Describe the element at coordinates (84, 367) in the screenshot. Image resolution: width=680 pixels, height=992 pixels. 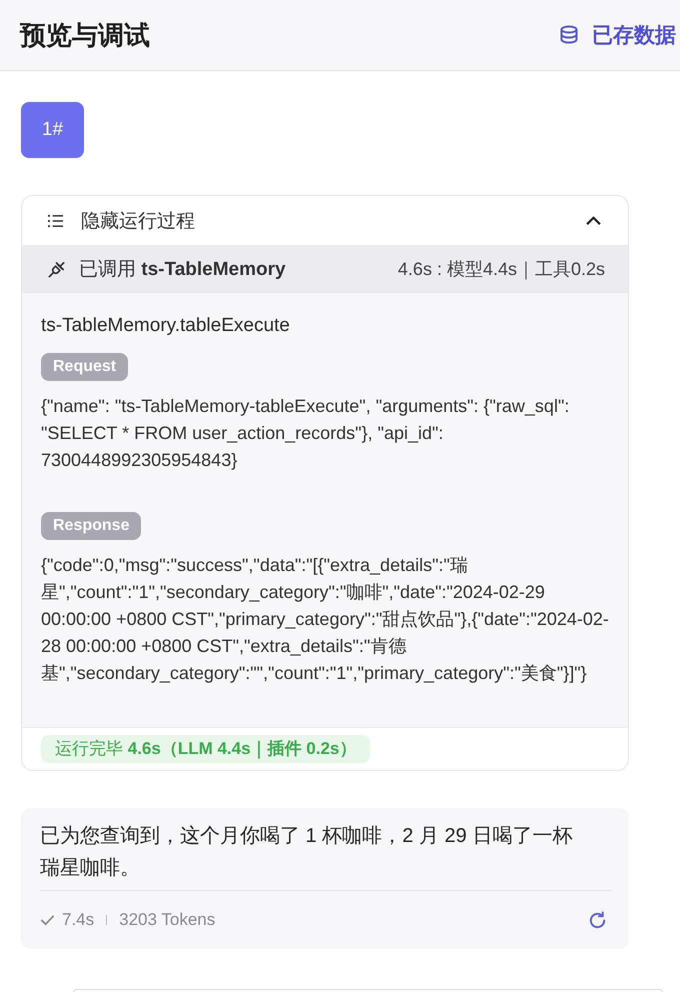
I see `request-tag: Request` at that location.